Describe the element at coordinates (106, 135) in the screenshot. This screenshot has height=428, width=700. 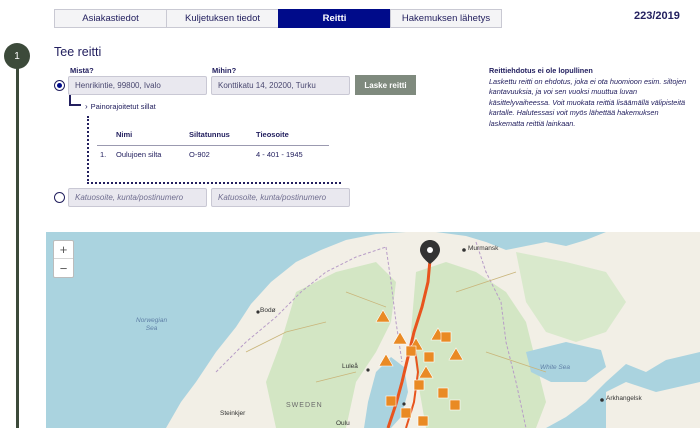
I see `index-header` at that location.